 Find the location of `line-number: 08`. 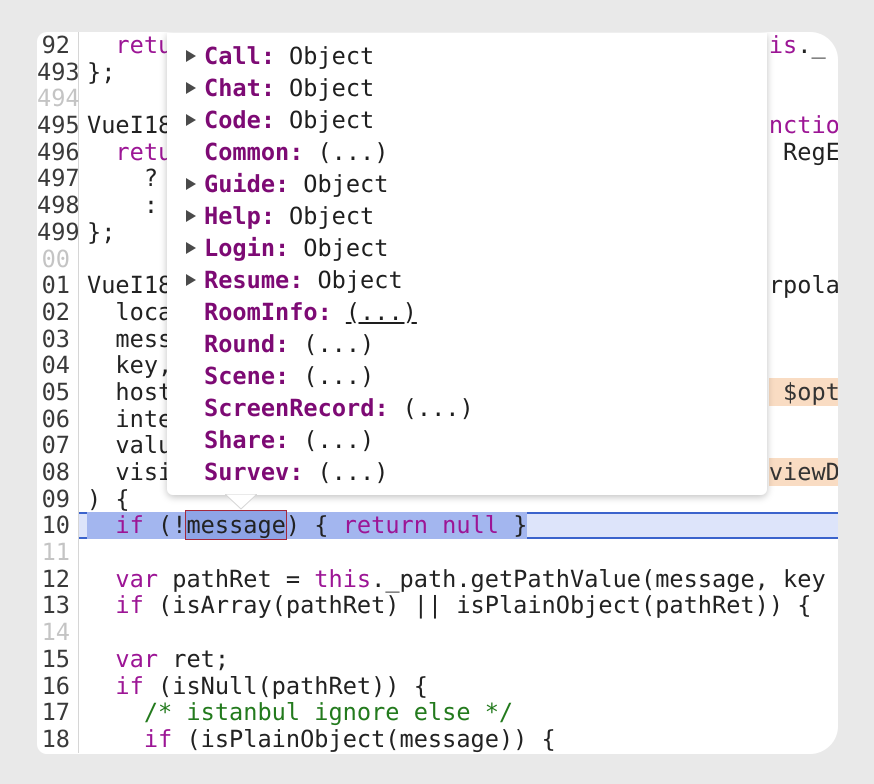

line-number: 08 is located at coordinates (58, 472).